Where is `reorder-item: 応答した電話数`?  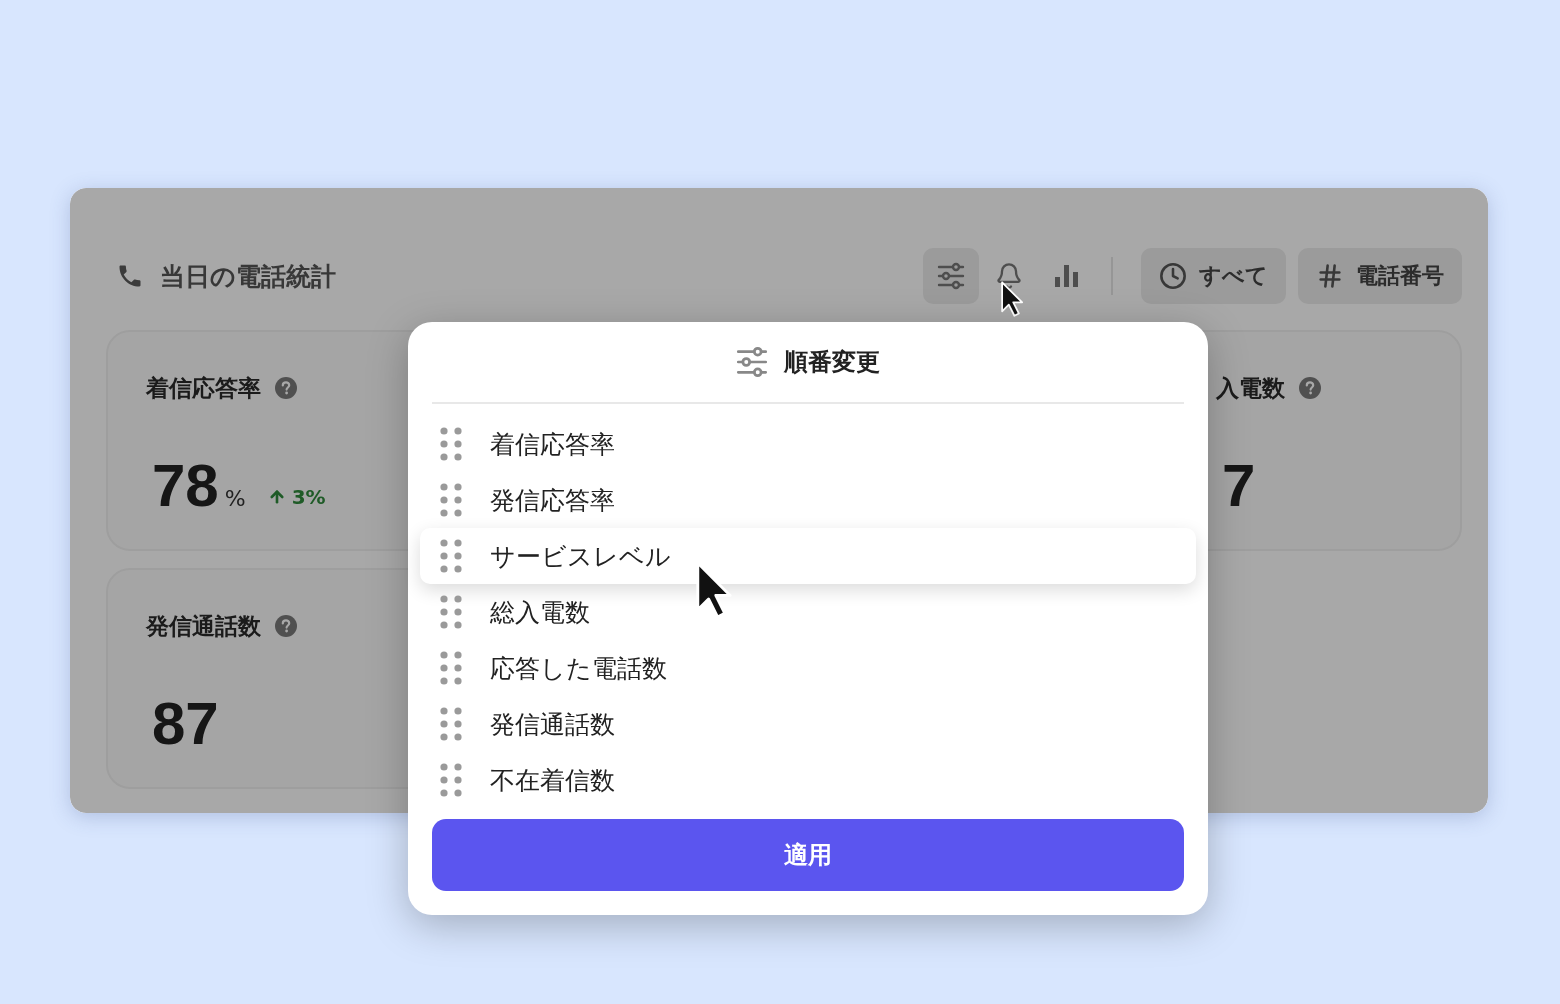
reorder-item: 応答した電話数 is located at coordinates (808, 668).